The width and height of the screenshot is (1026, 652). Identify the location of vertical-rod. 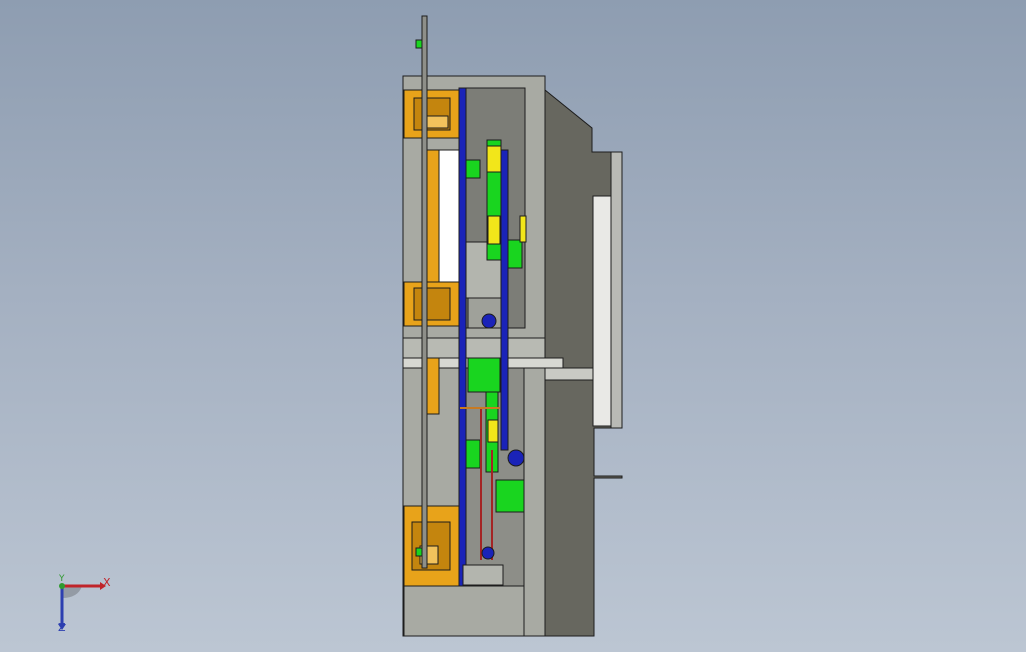
(424, 292).